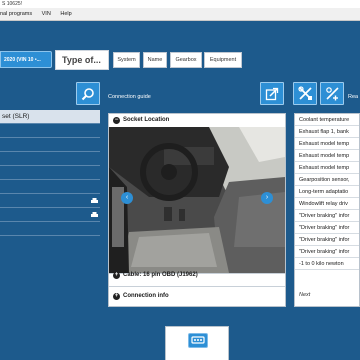 This screenshot has height=360, width=360. I want to click on menu-programs: nal programs, so click(16, 14).